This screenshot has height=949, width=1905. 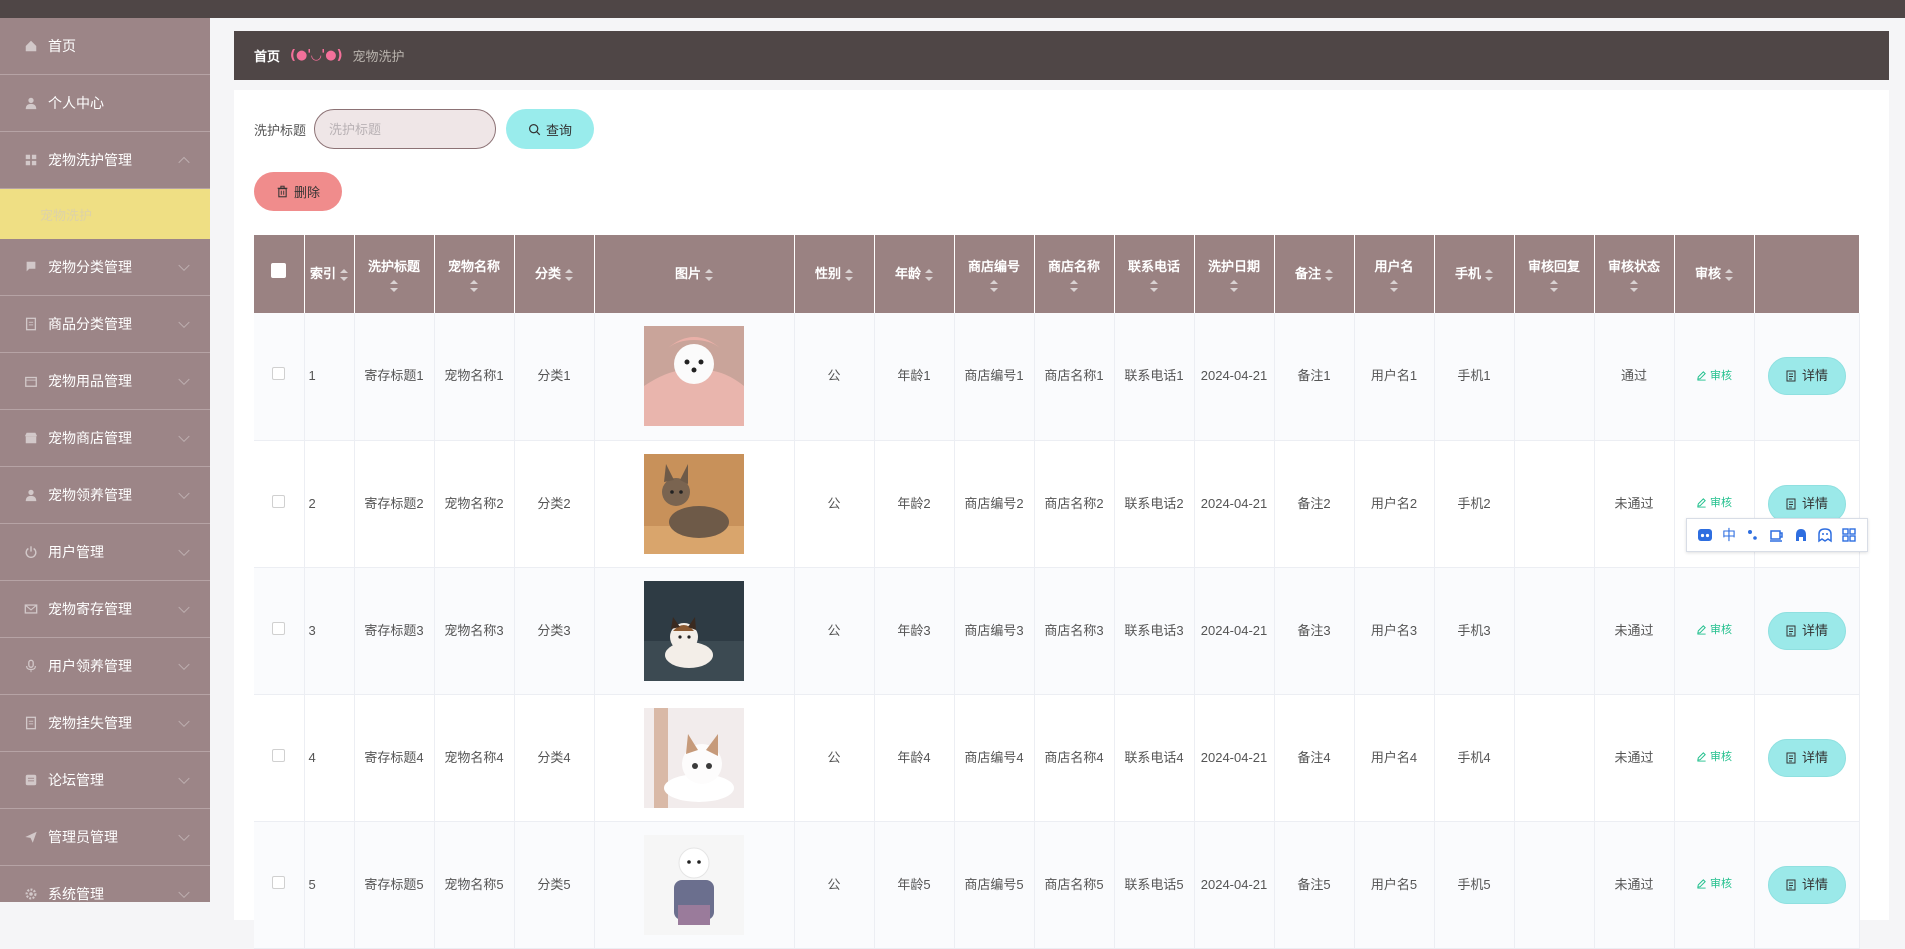 I want to click on sidebar-item-12: 论坛管理, so click(x=105, y=780).